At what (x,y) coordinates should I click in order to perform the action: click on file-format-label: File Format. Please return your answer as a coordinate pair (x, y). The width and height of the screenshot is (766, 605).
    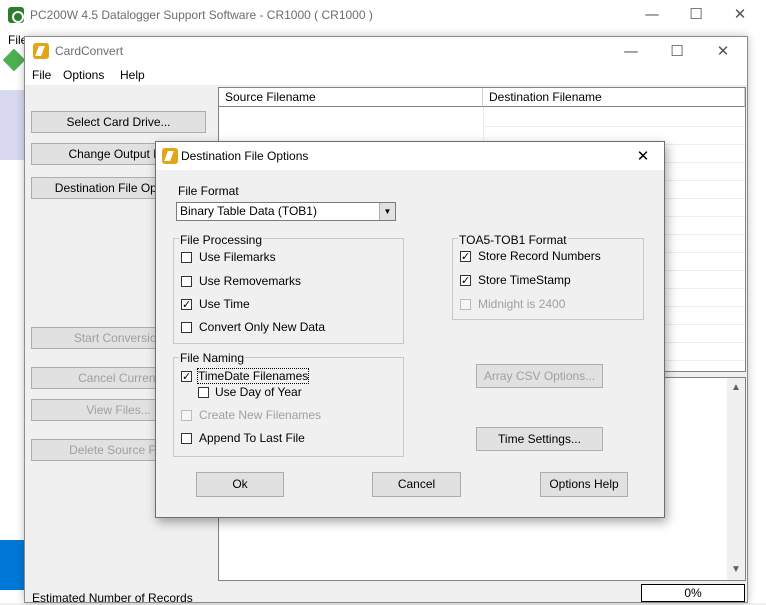
    Looking at the image, I should click on (208, 191).